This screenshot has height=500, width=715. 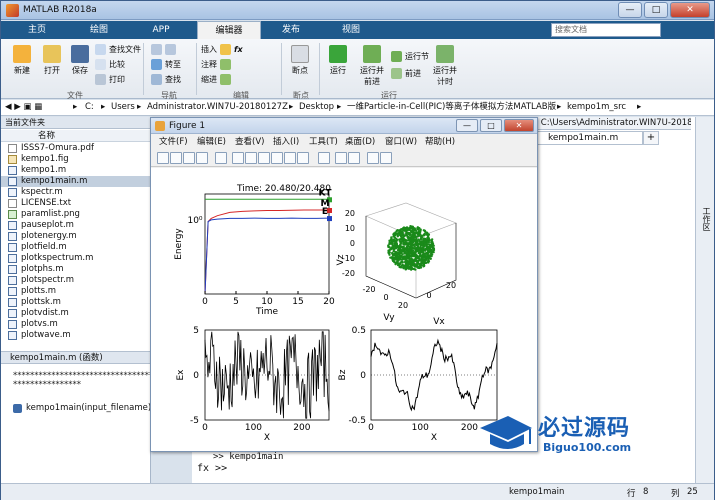 I want to click on figure-close-button: ✕, so click(x=519, y=125).